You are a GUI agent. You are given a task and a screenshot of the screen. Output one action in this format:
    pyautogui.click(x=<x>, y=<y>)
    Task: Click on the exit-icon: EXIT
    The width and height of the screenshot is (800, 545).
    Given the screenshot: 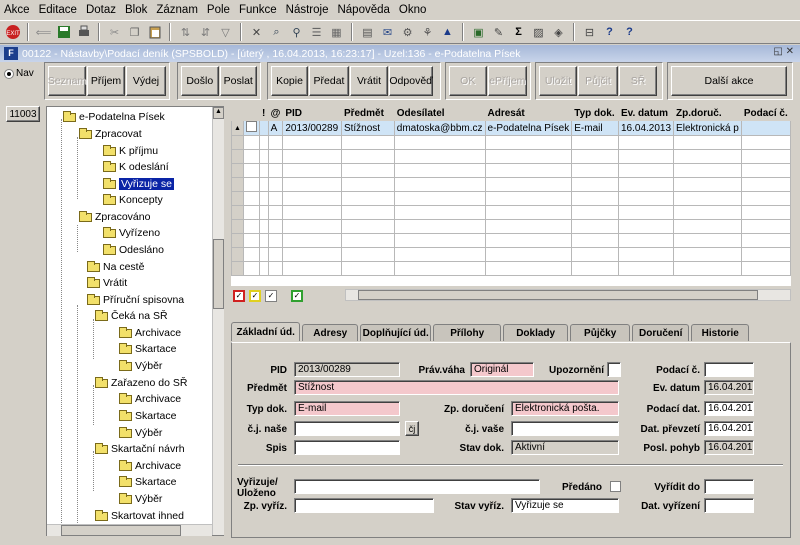 What is the action you would take?
    pyautogui.click(x=12, y=32)
    